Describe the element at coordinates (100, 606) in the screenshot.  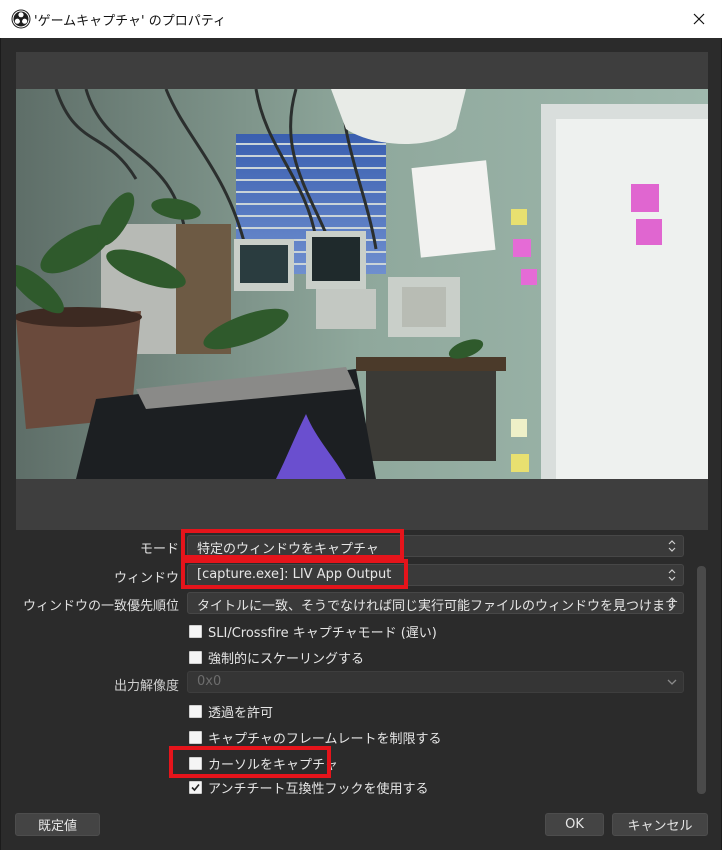
I see `match-priority-label: ウィンドウの一致優先順位` at that location.